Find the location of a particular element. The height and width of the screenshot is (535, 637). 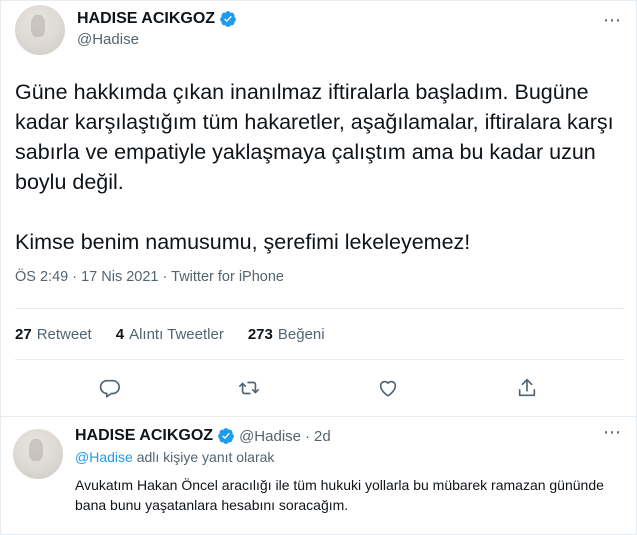

retweets-stat: 27 Retweet is located at coordinates (53, 334).